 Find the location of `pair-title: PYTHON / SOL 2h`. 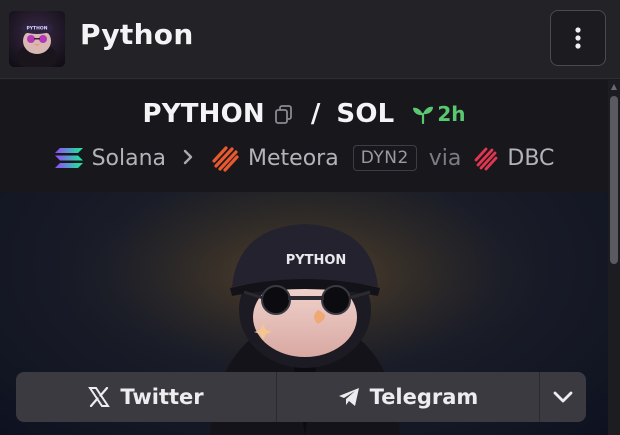

pair-title: PYTHON / SOL 2h is located at coordinates (304, 114).